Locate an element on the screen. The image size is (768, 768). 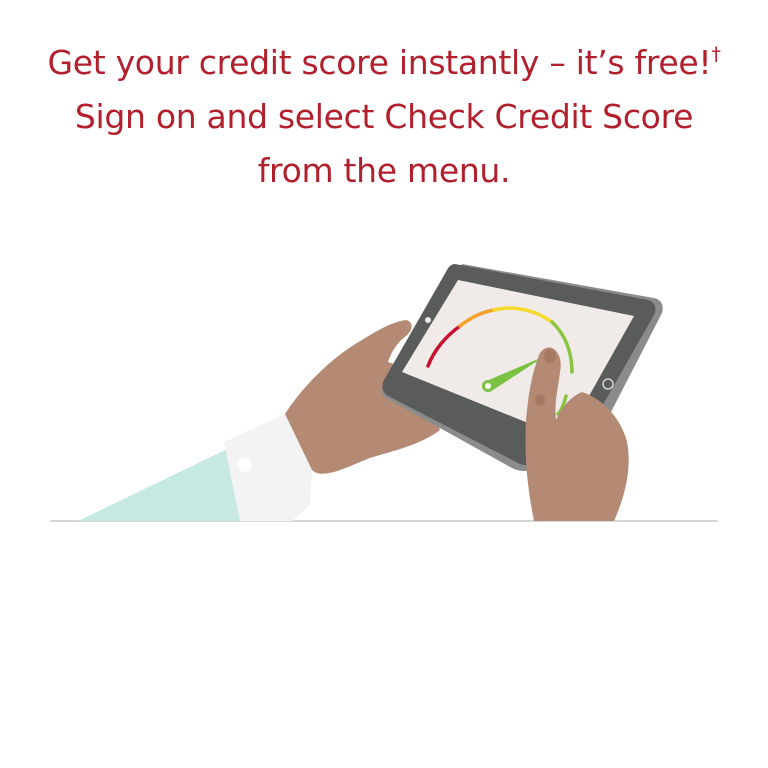
right-thumb-nail is located at coordinates (550, 356).